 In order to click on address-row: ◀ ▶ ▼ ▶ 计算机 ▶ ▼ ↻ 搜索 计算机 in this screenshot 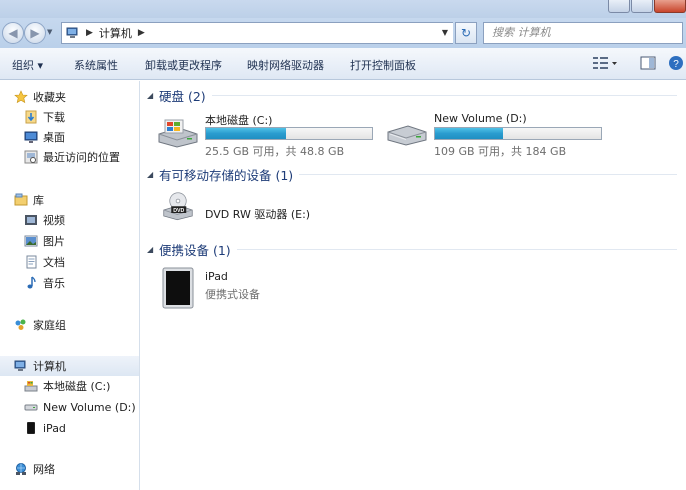, I will do `click(343, 33)`.